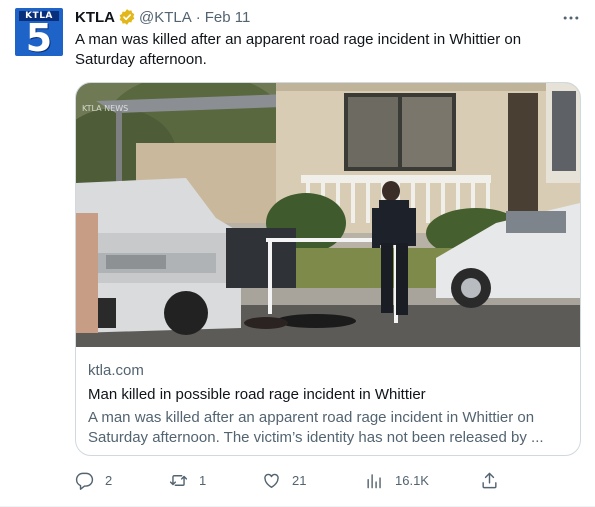 The image size is (595, 507). I want to click on views-button: 16.1K, so click(397, 480).